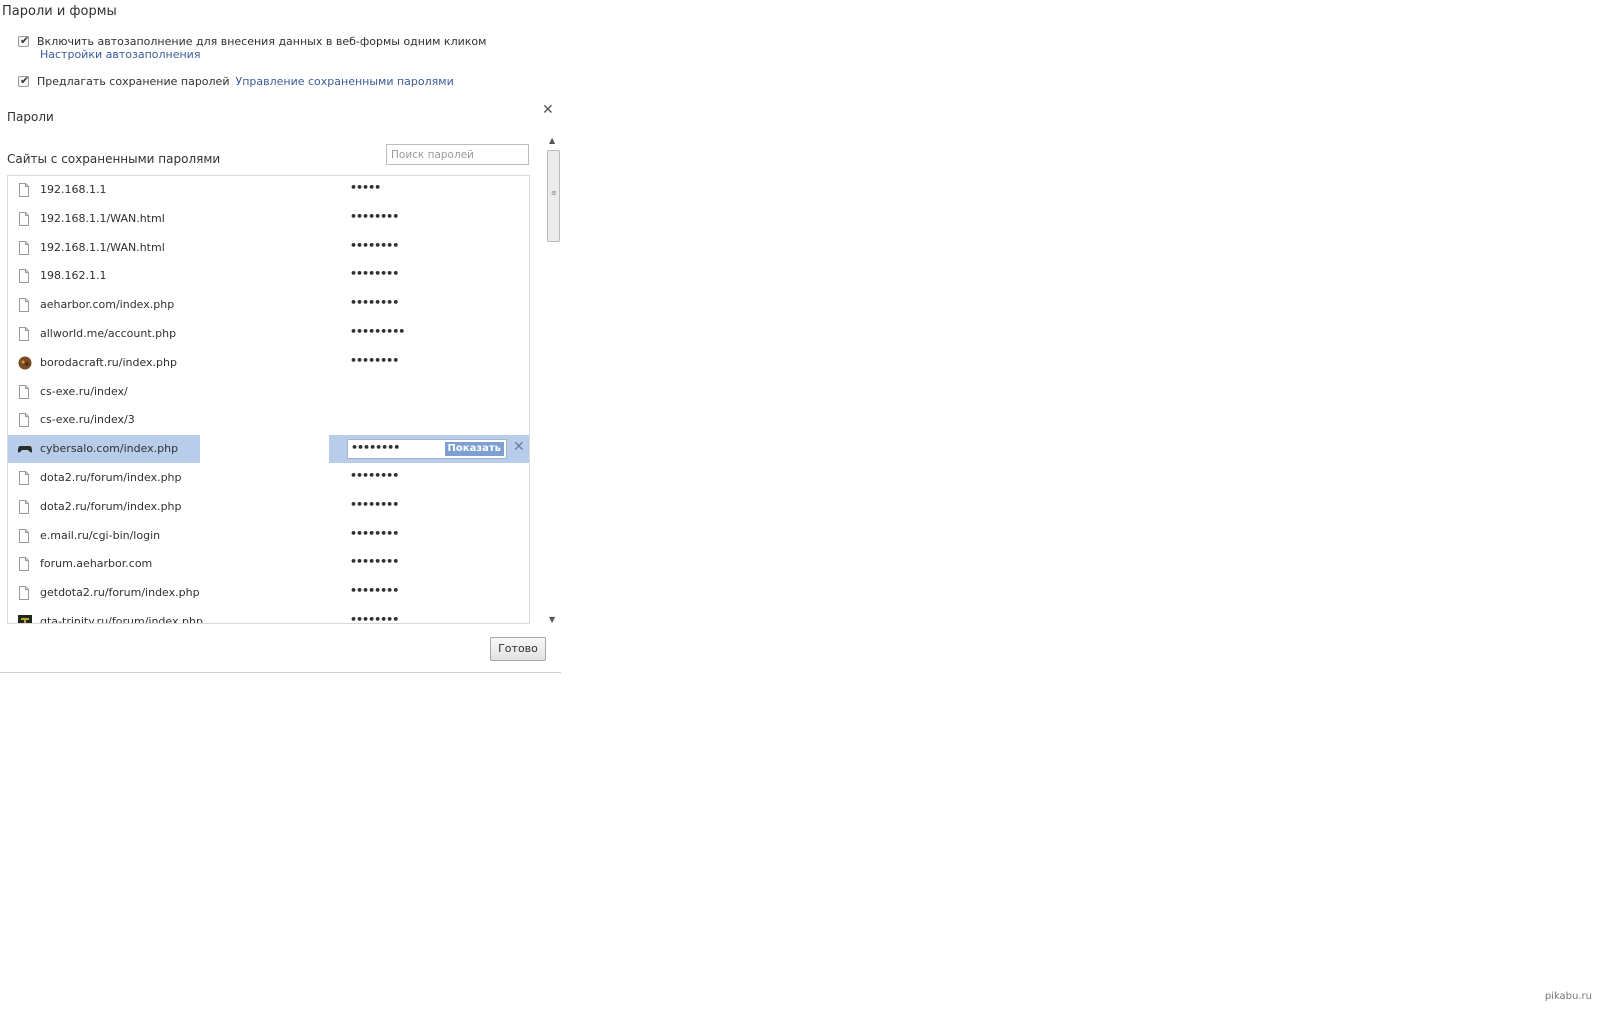  Describe the element at coordinates (268, 564) in the screenshot. I see `password-row: forum.aeharbor.com ••••••••` at that location.